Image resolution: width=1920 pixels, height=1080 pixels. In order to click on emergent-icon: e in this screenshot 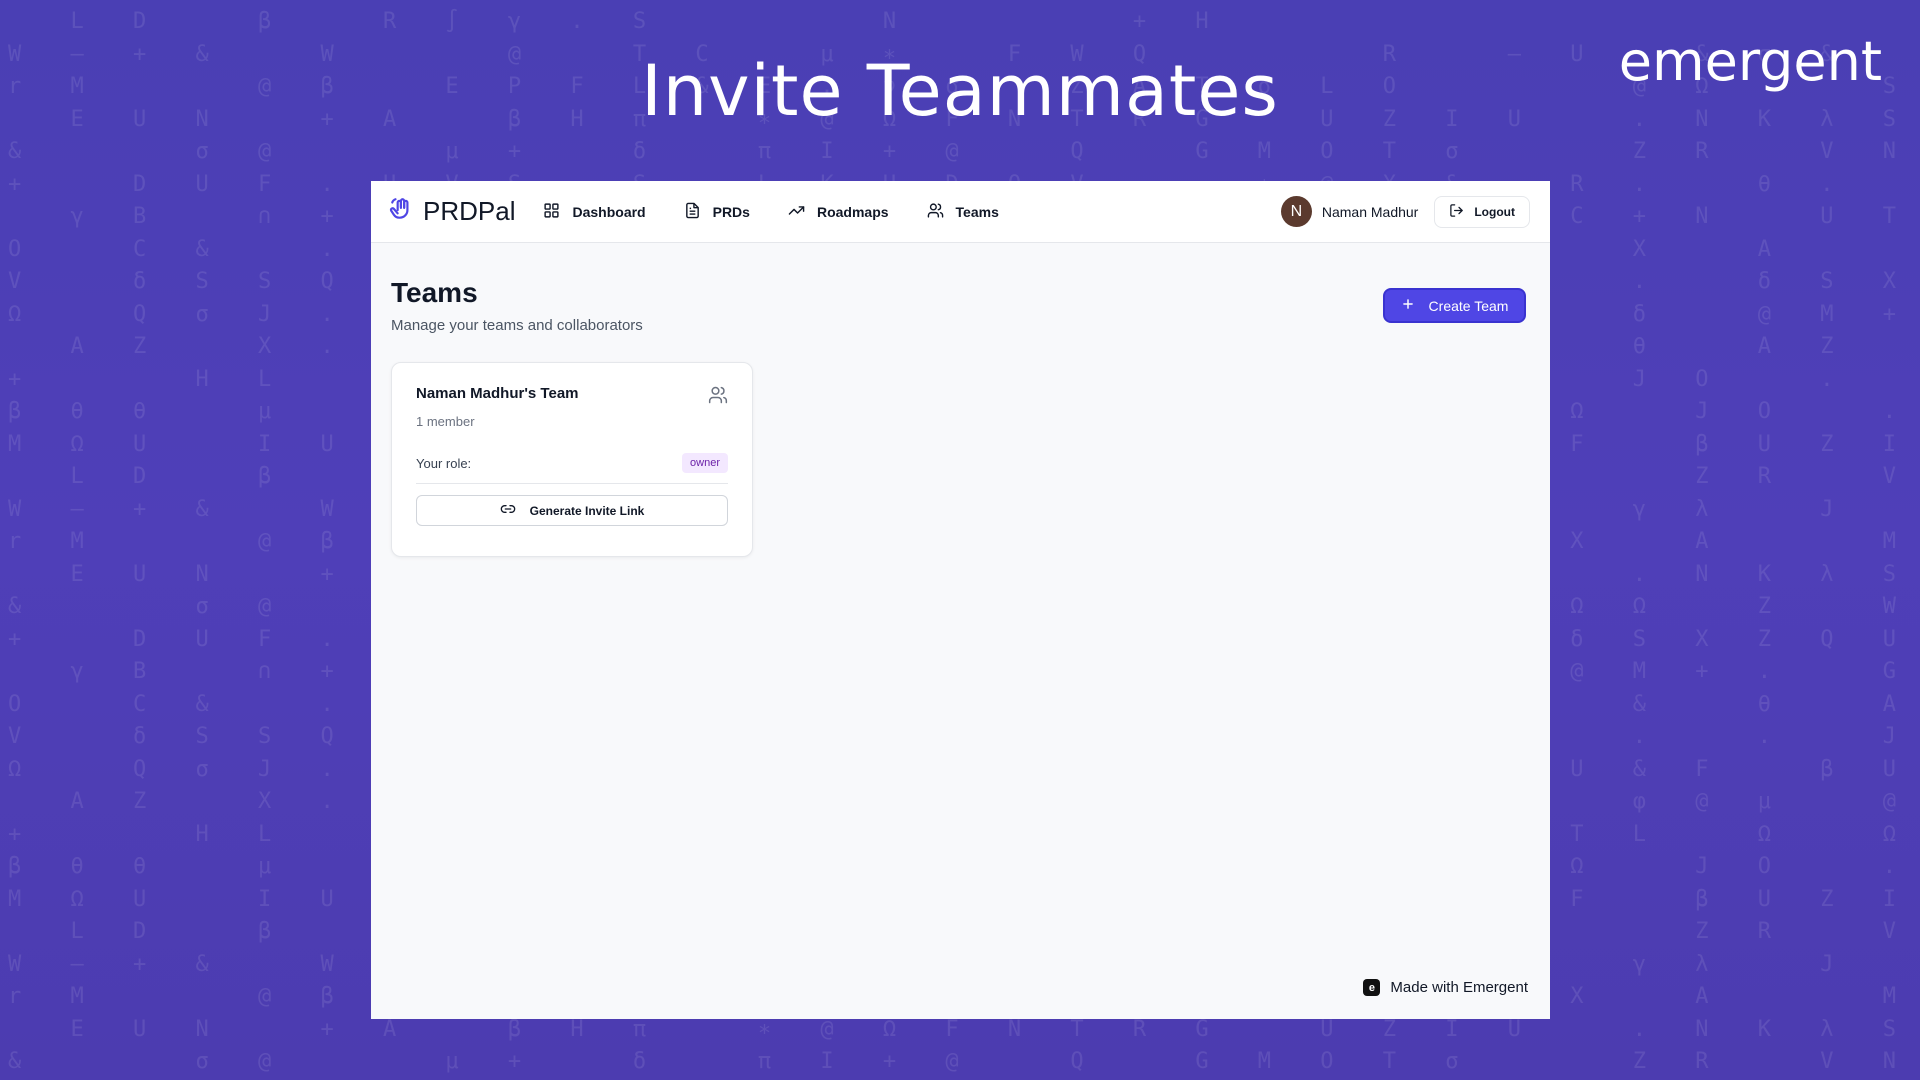, I will do `click(1372, 987)`.